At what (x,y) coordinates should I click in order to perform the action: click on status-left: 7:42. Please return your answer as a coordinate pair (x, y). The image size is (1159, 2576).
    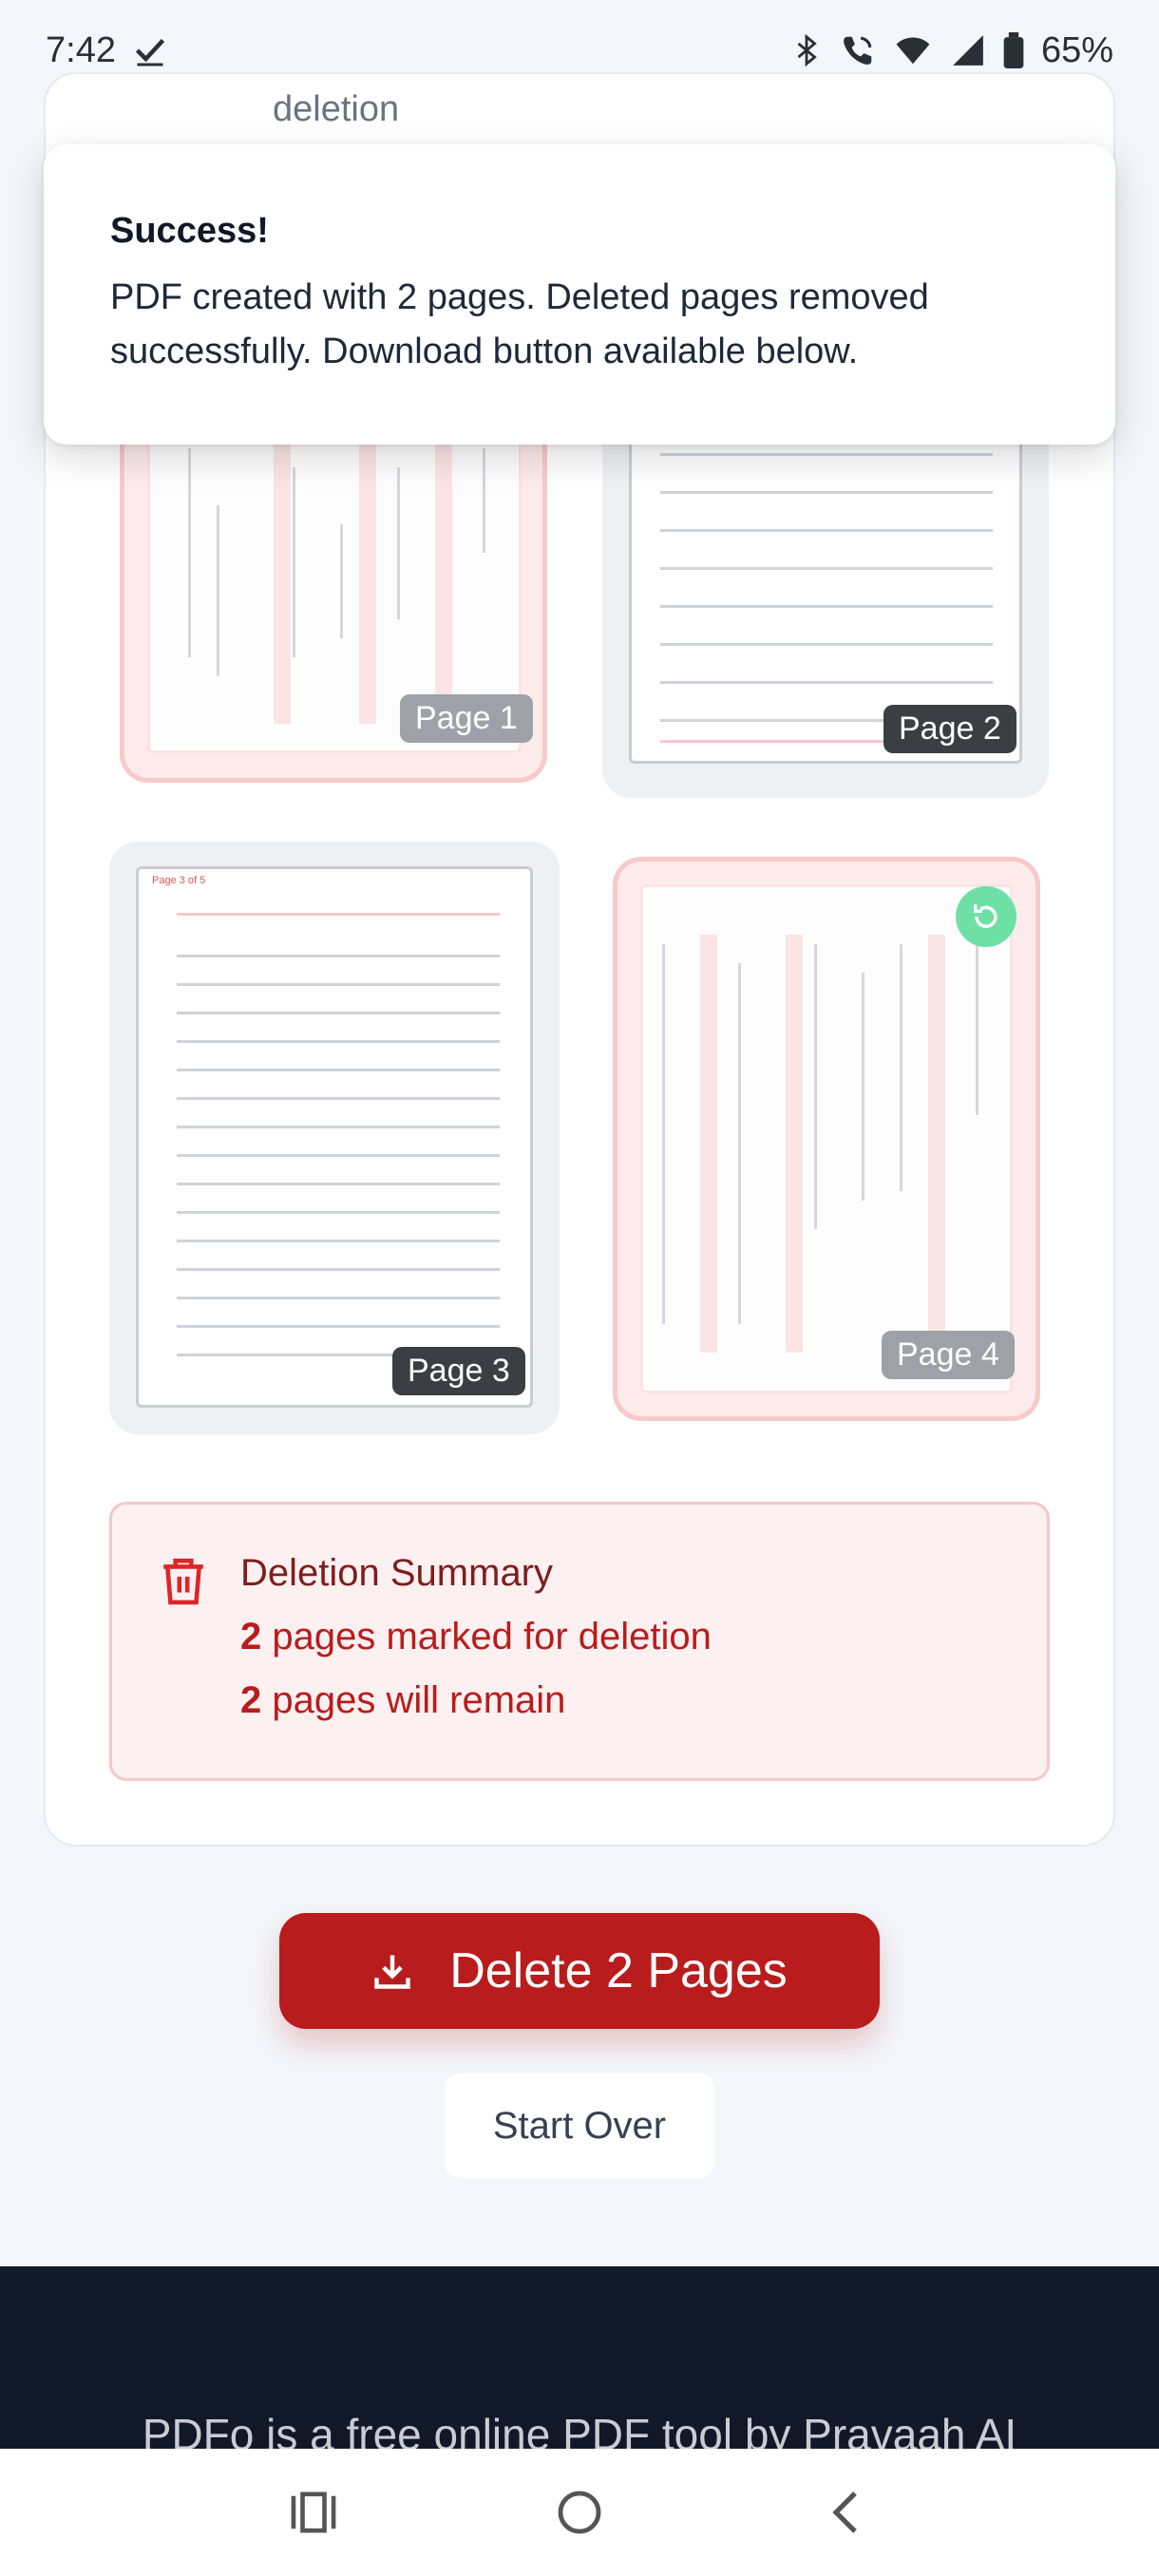
    Looking at the image, I should click on (106, 50).